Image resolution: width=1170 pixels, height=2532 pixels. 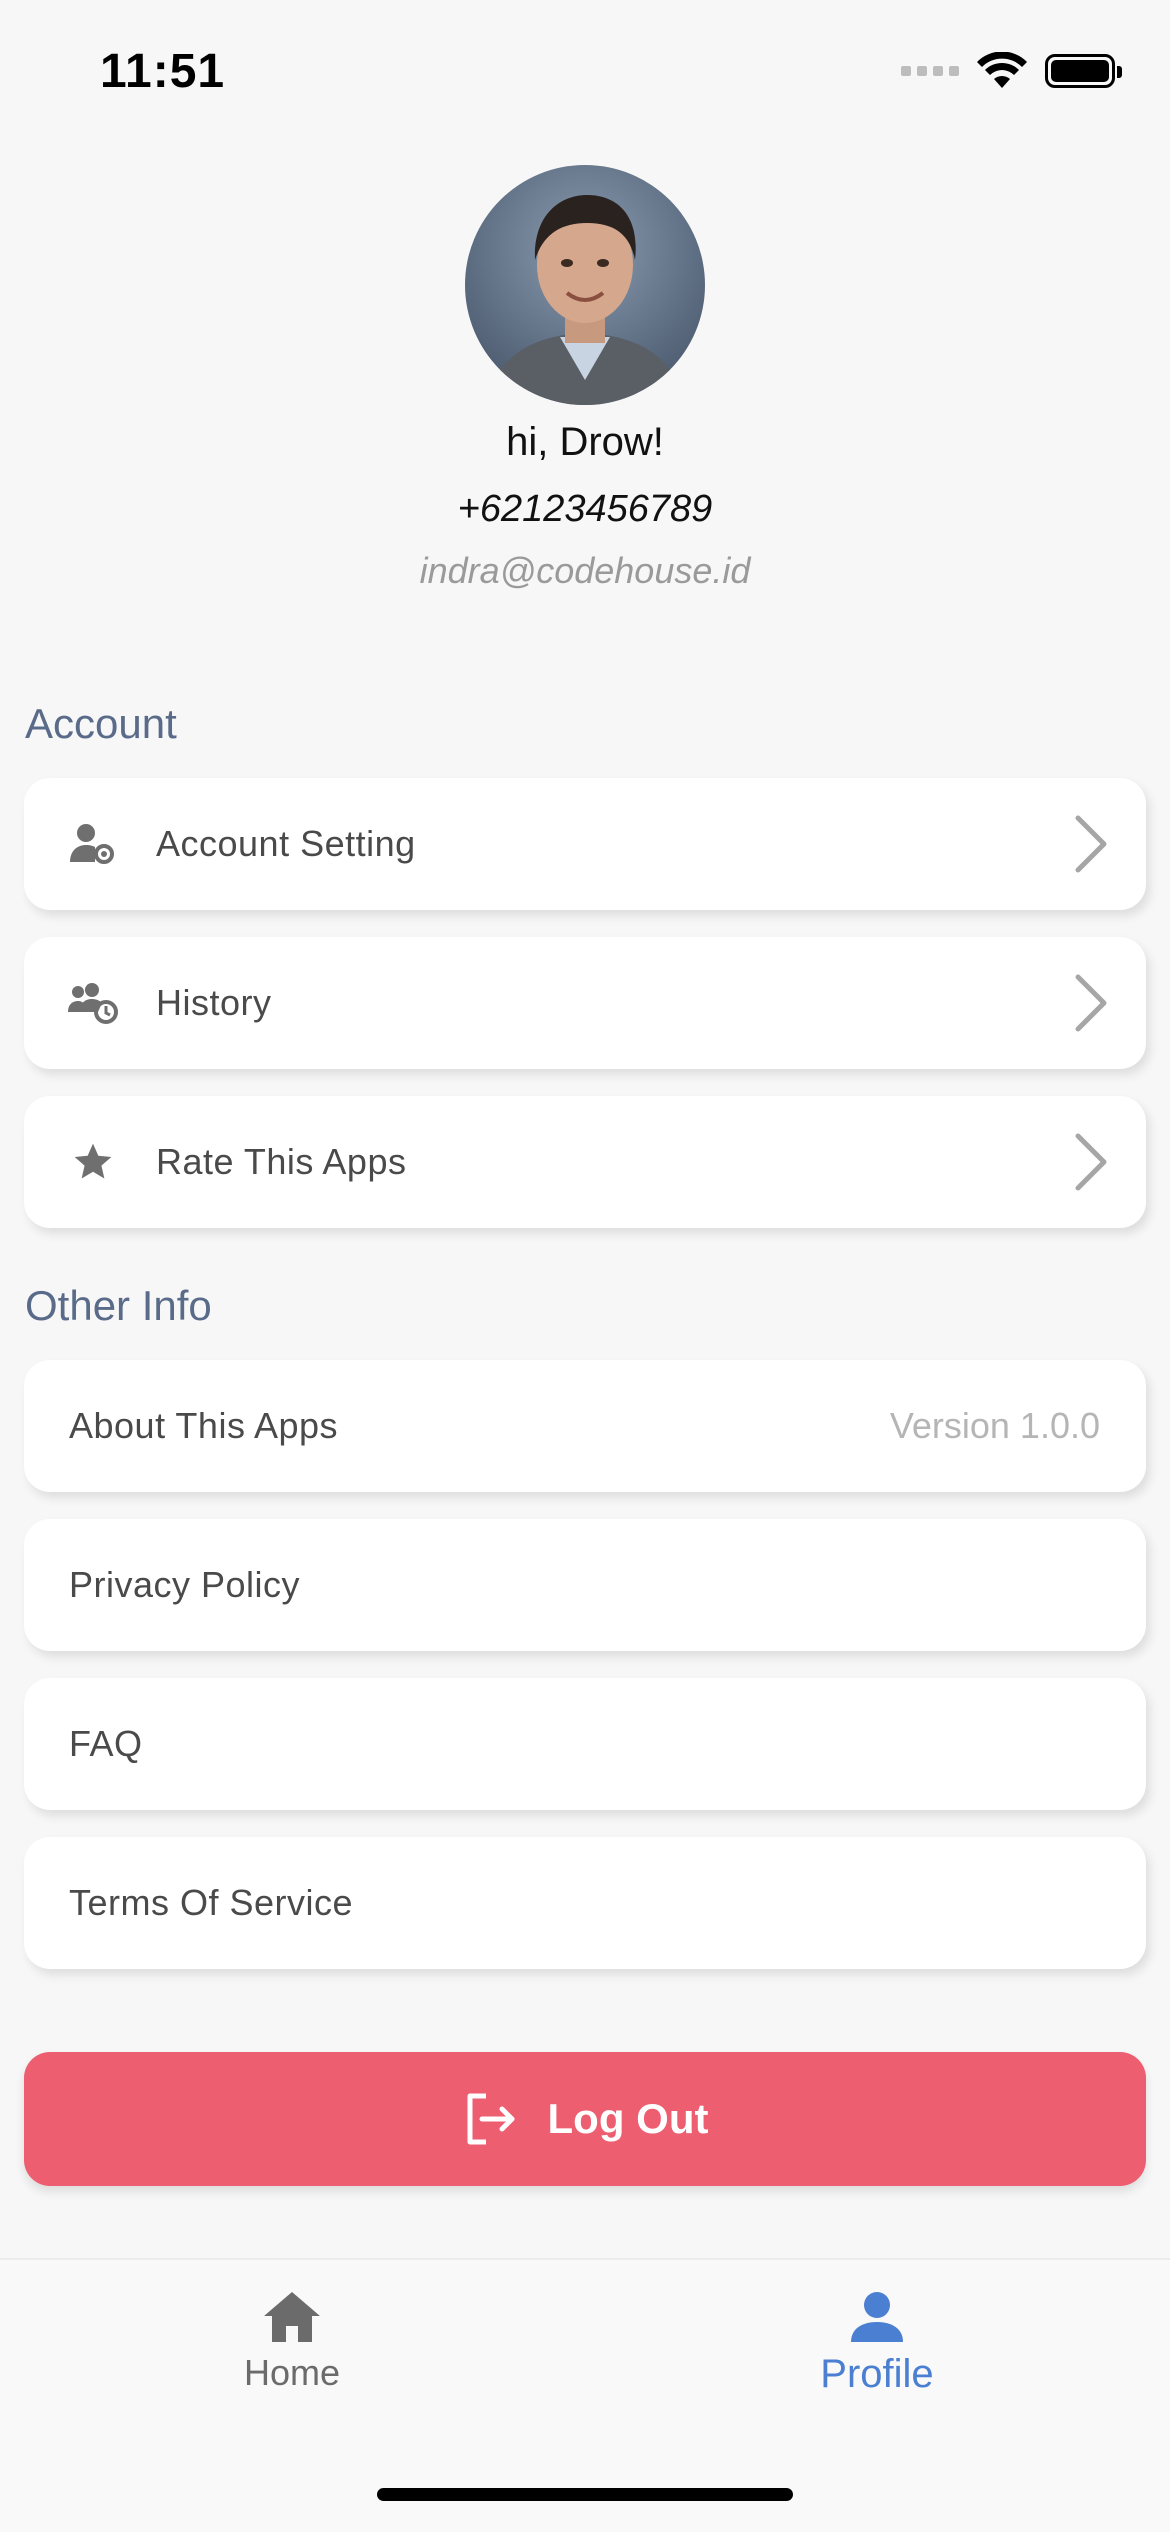 I want to click on nav-tab-home: Home, so click(x=292, y=2342).